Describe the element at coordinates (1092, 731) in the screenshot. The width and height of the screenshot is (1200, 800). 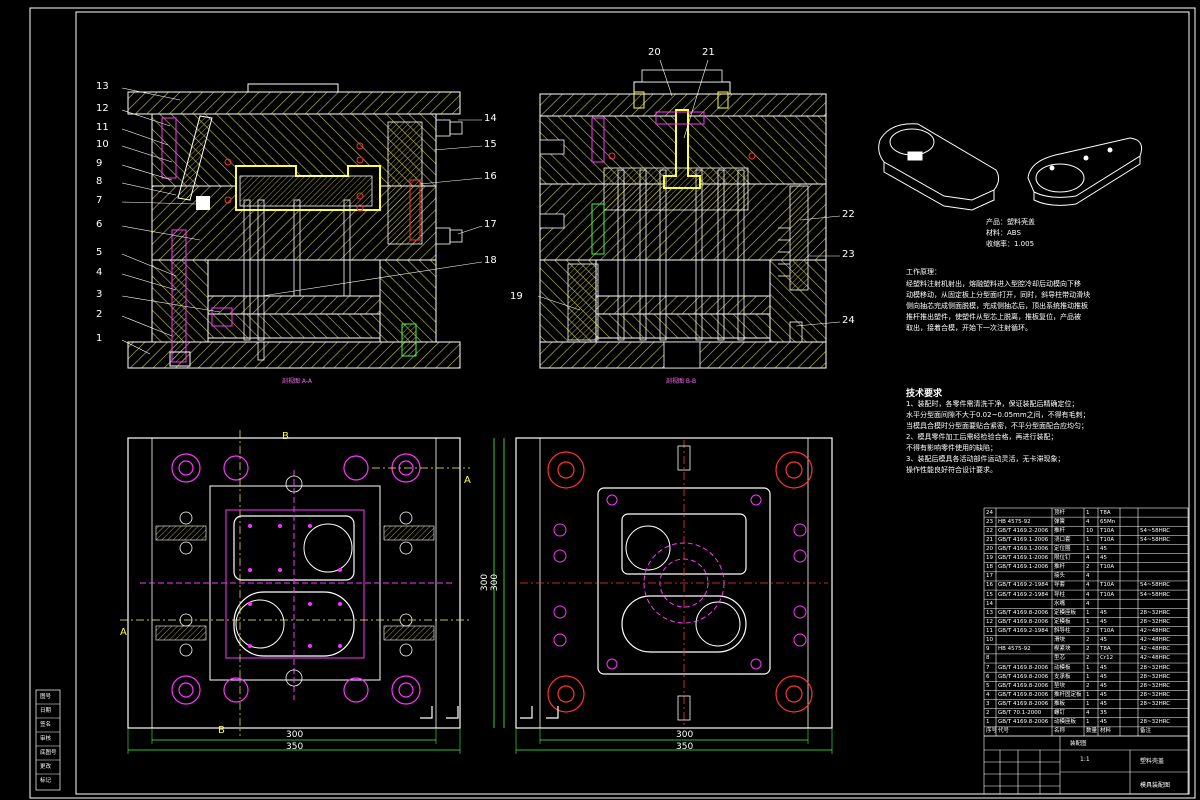
I see `bom-header-qty: 数量` at that location.